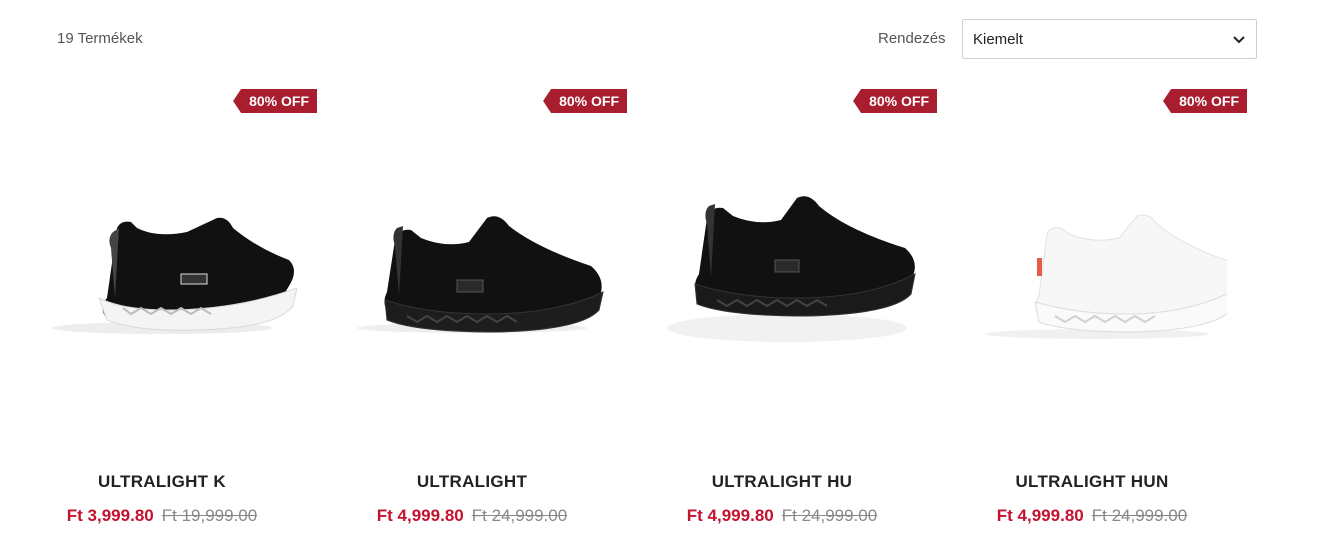  What do you see at coordinates (209, 515) in the screenshot?
I see `original-price: Ft 19,999.00` at bounding box center [209, 515].